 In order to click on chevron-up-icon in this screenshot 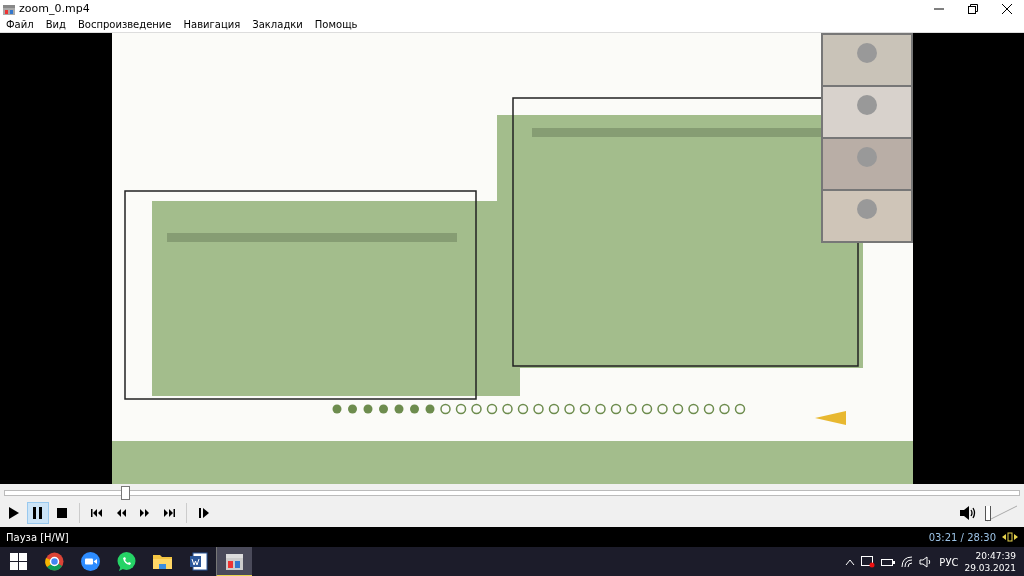, I will do `click(850, 562)`.